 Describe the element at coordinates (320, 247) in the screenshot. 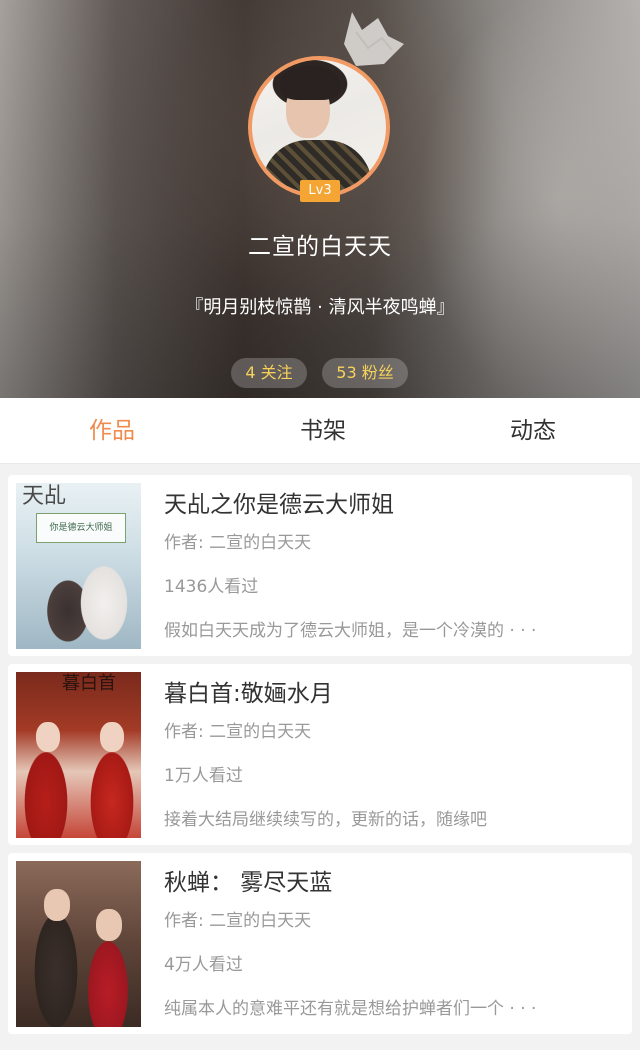

I see `user-nickname: 二宣的白天天` at that location.